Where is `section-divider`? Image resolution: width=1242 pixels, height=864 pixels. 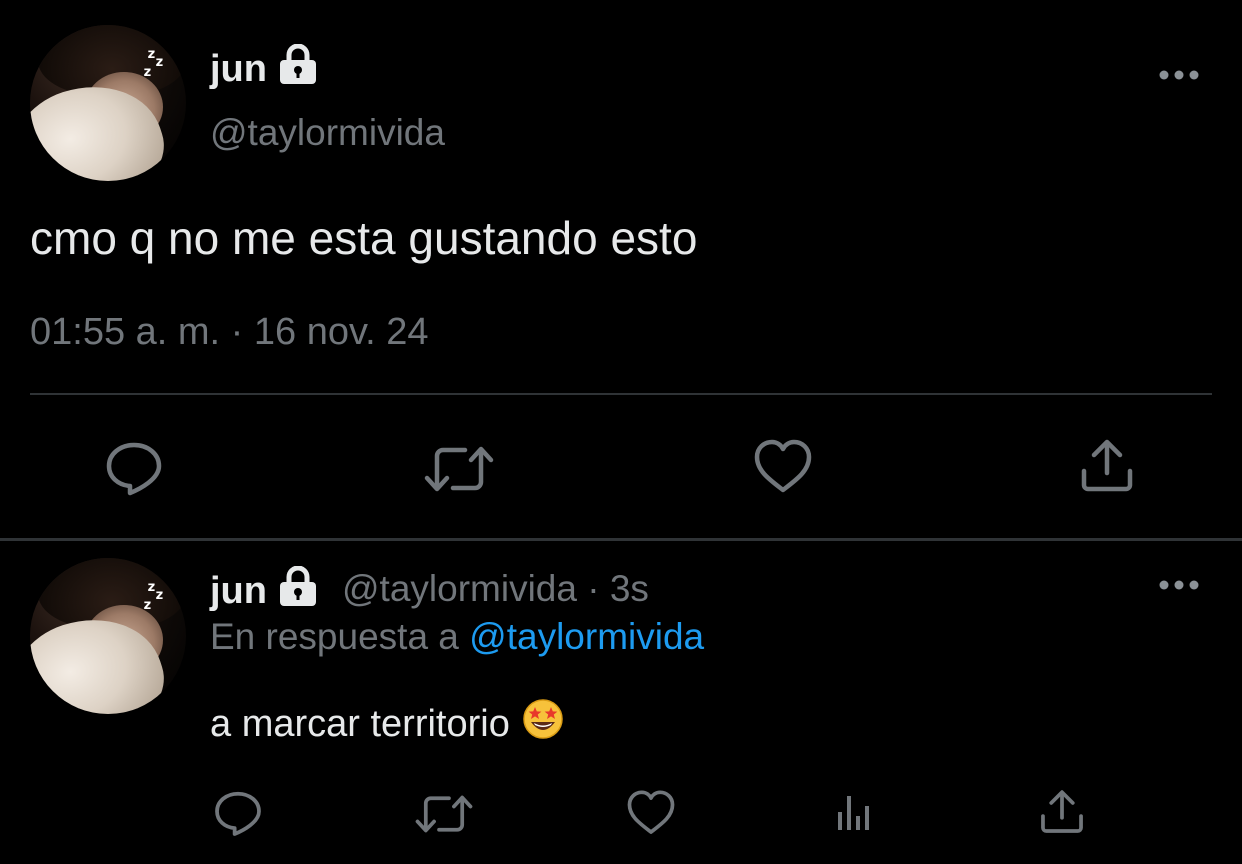
section-divider is located at coordinates (621, 539).